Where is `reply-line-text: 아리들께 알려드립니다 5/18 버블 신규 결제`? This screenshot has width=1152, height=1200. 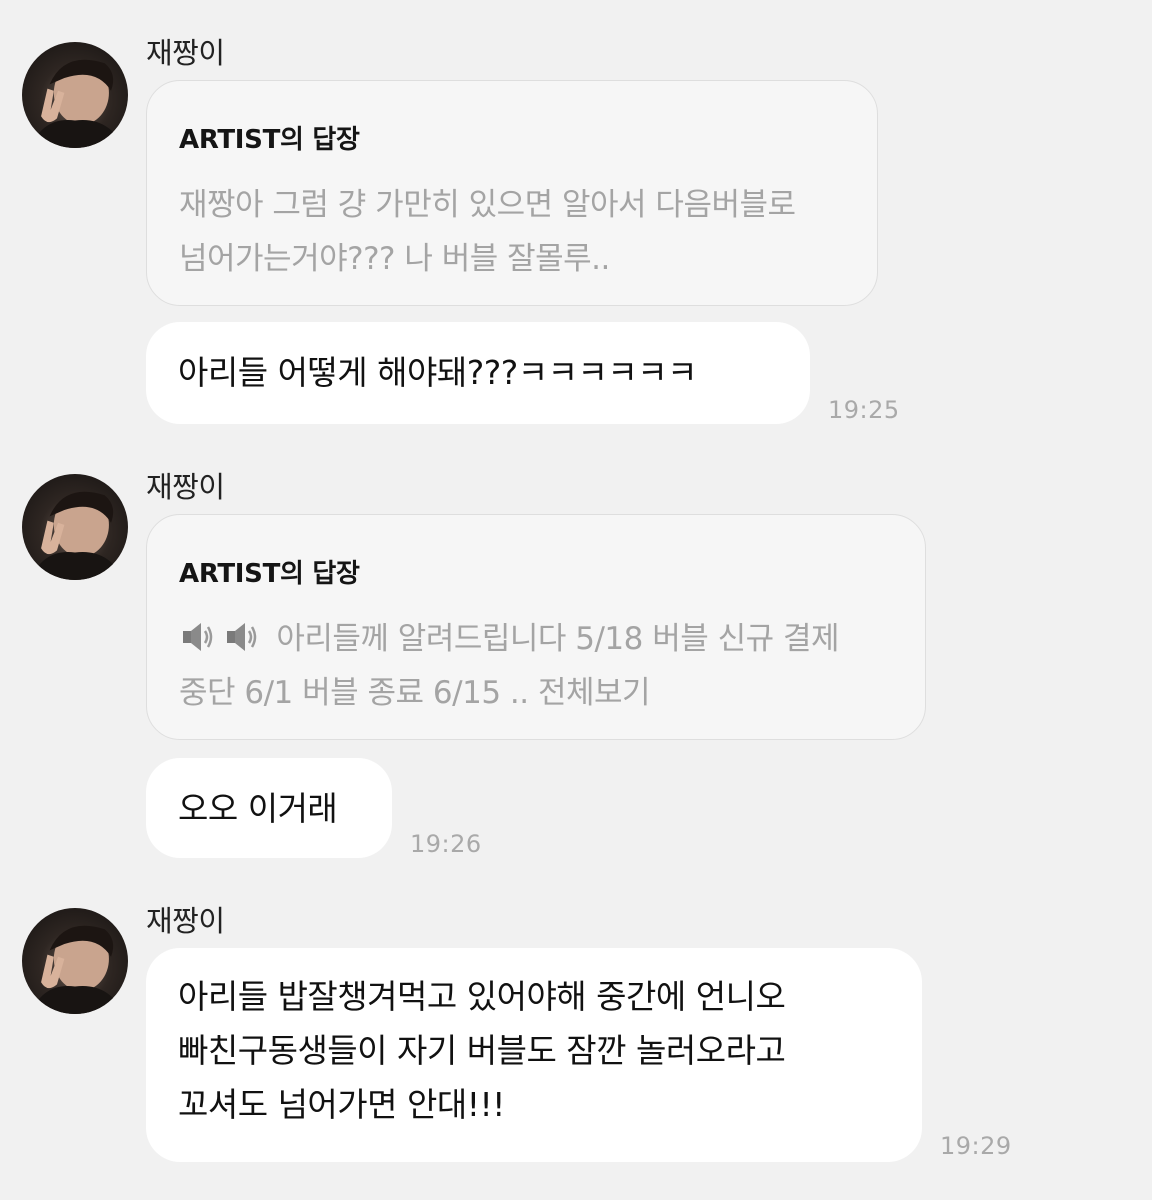 reply-line-text: 아리들께 알려드립니다 5/18 버블 신규 결제 is located at coordinates (558, 639).